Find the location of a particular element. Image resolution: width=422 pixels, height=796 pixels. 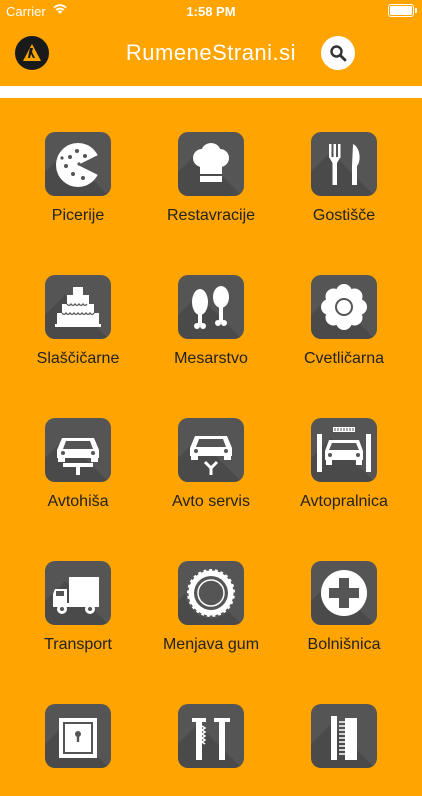

category-tile-menjava-gum: Menjava gum is located at coordinates (211, 590).